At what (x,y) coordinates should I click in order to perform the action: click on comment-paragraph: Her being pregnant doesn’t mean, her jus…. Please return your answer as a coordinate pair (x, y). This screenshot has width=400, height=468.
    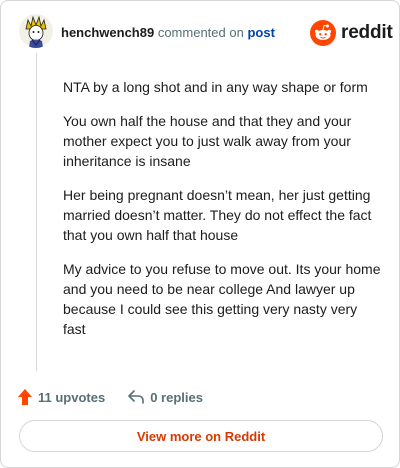
    Looking at the image, I should click on (217, 215).